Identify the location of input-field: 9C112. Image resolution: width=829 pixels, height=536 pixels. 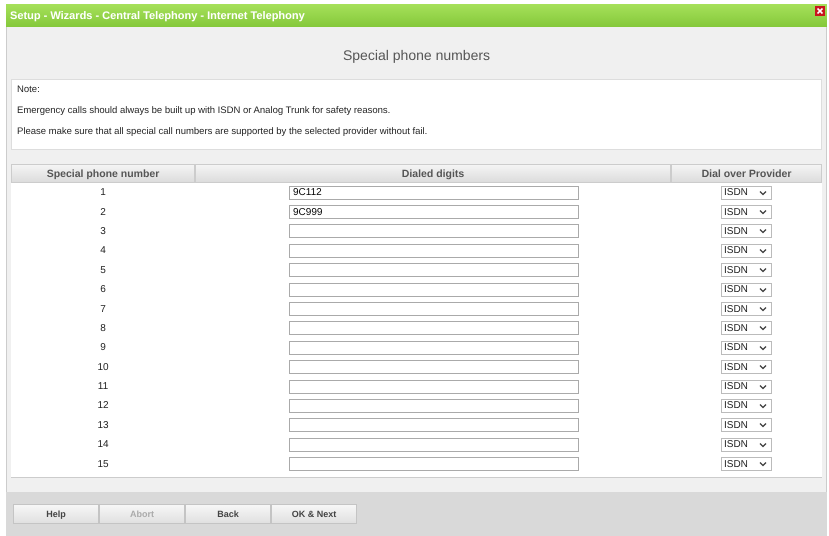
(434, 193).